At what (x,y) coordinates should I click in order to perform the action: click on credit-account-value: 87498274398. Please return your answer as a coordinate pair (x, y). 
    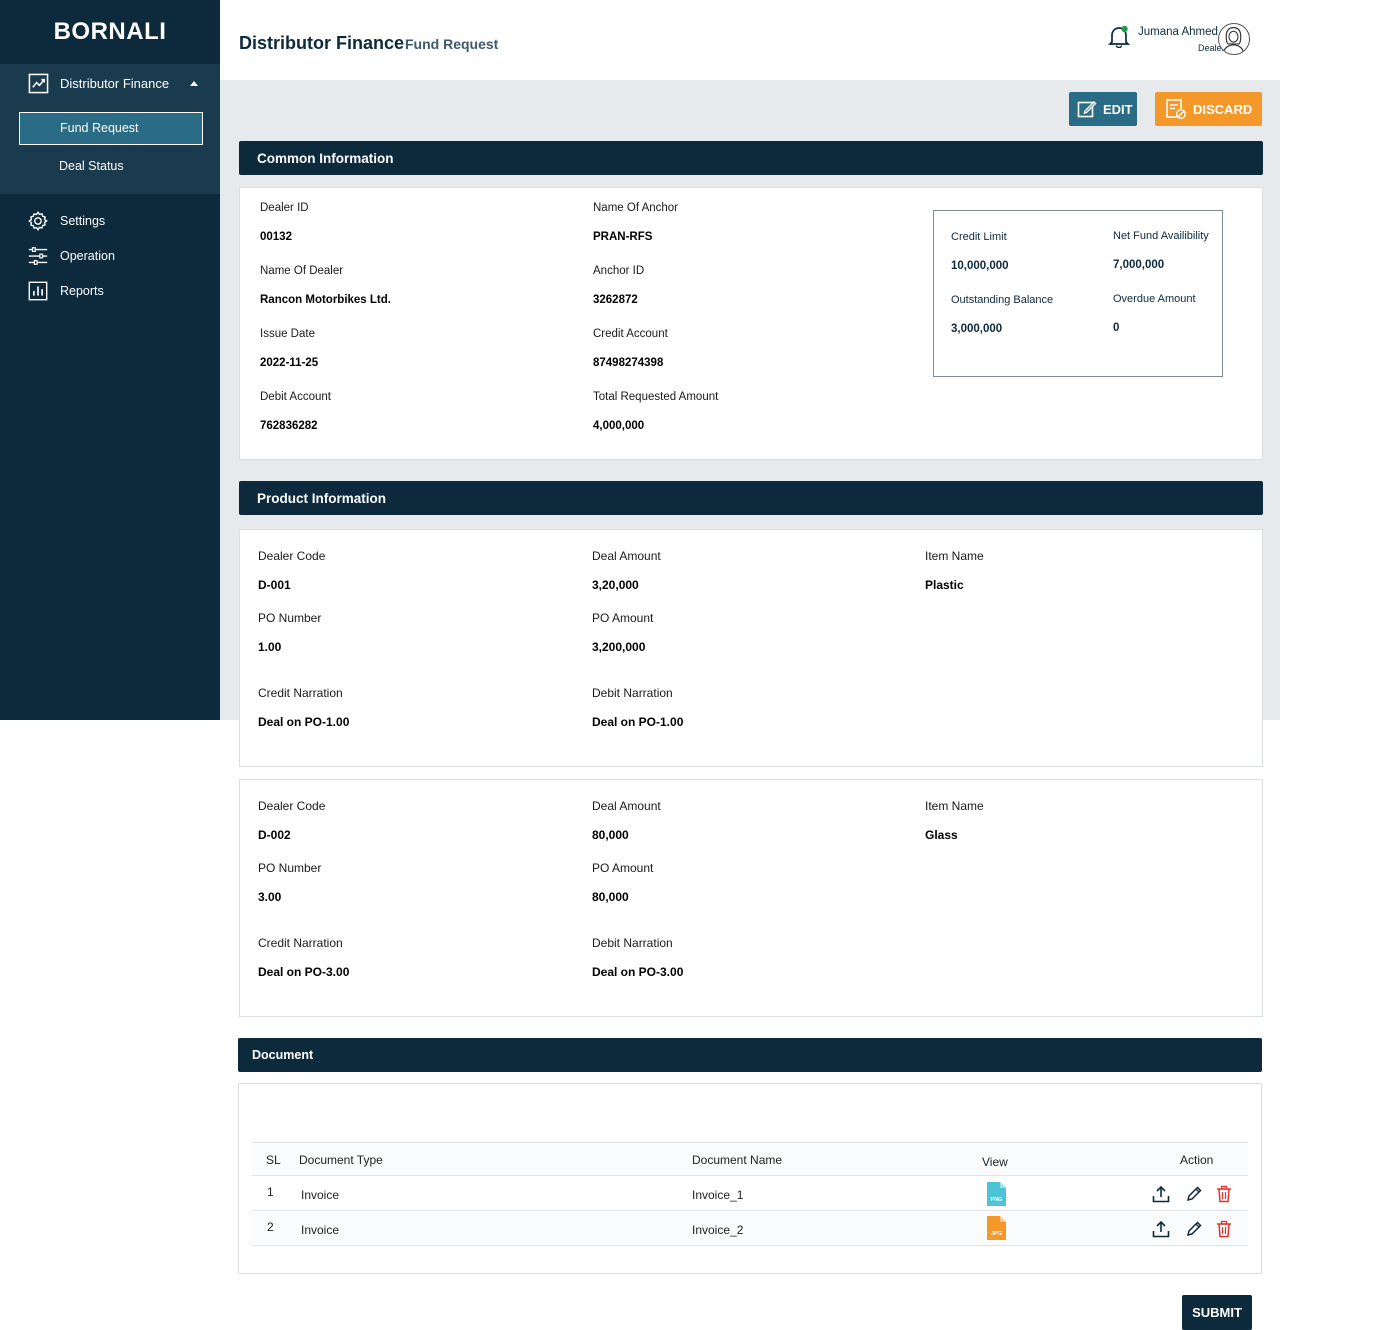
    Looking at the image, I should click on (628, 363).